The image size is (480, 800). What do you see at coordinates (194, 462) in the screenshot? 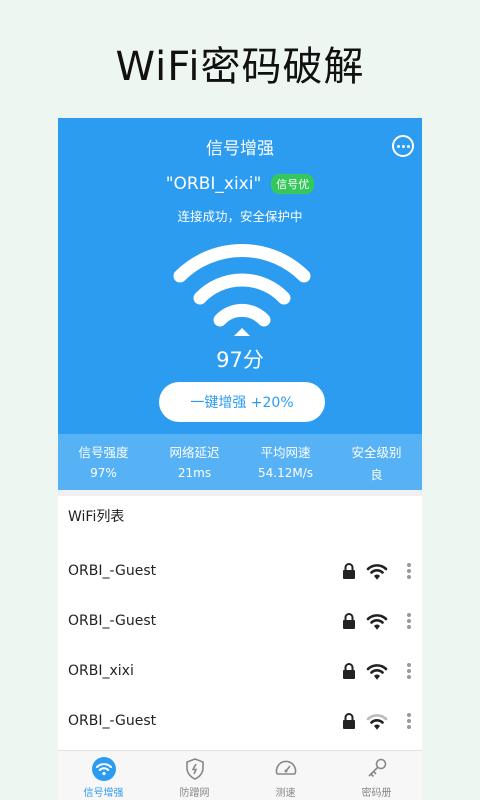
I see `stat-latency: 网络延迟 21ms` at bounding box center [194, 462].